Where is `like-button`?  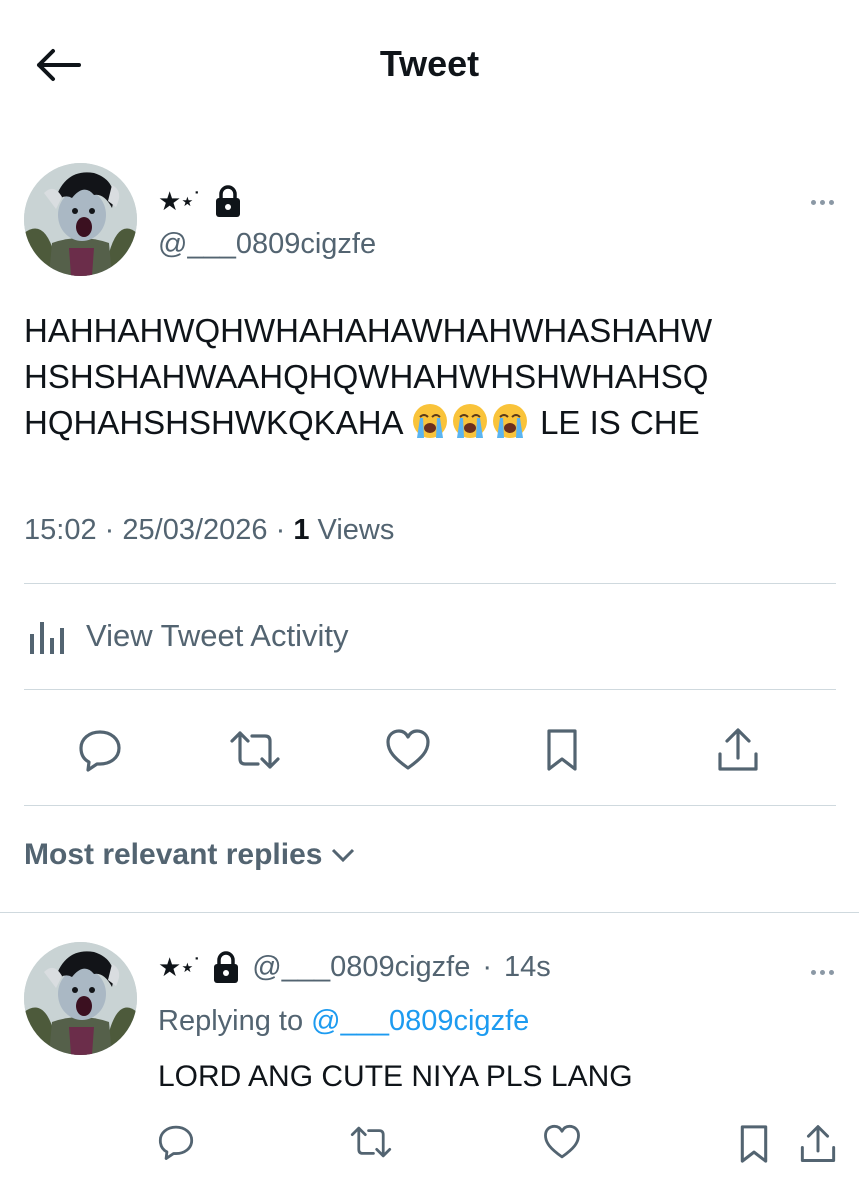
like-button is located at coordinates (408, 750).